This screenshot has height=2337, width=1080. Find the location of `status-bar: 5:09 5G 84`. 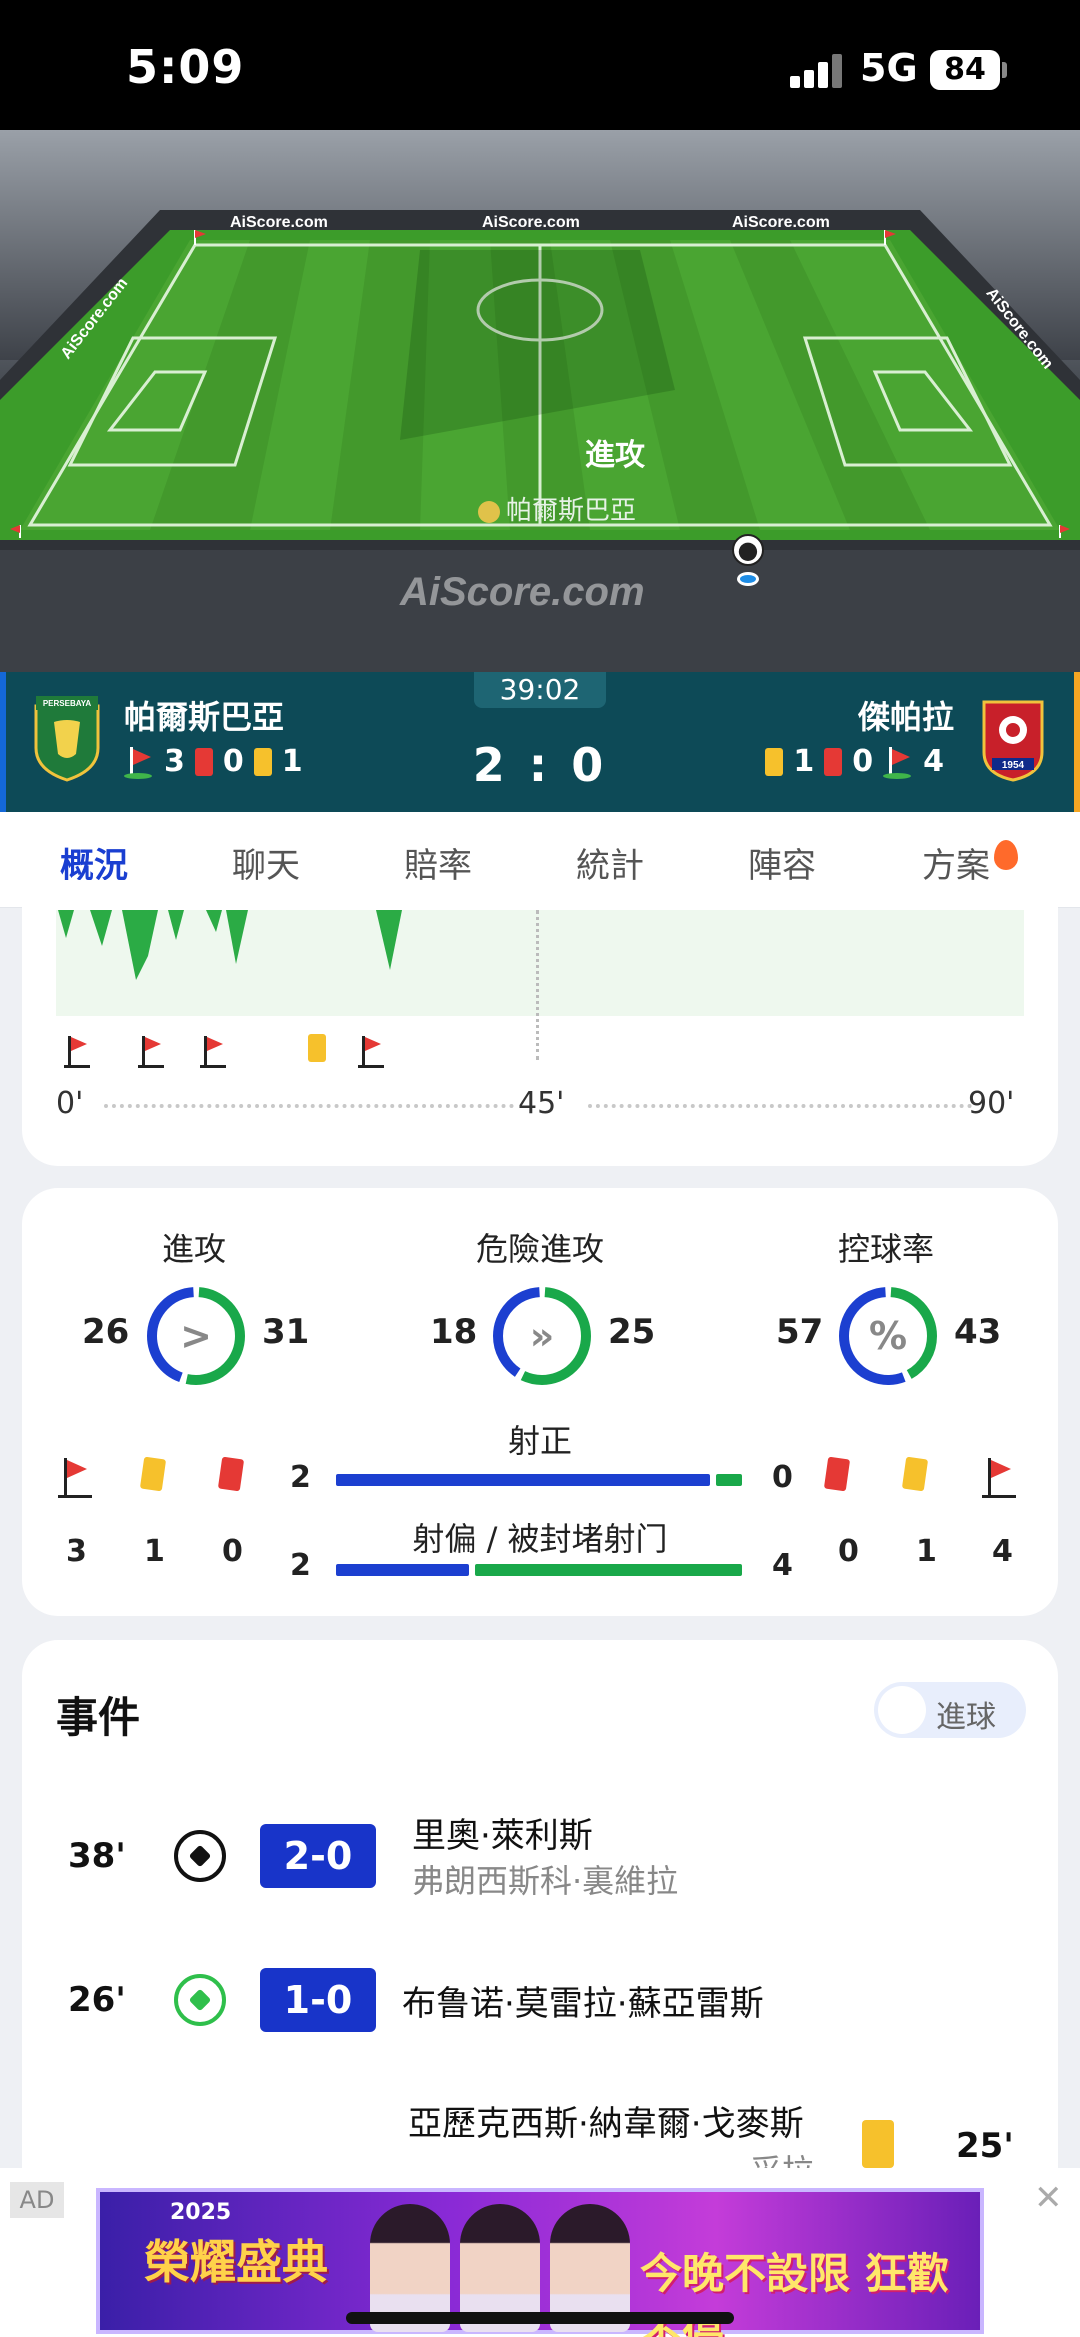

status-bar: 5:09 5G 84 is located at coordinates (540, 65).